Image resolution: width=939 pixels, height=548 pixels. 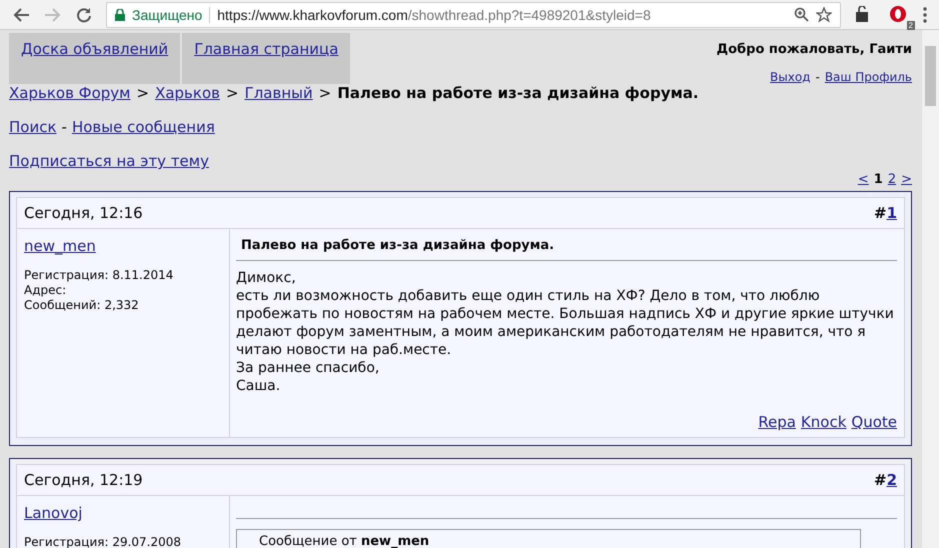 I want to click on quote-header: Сообщение от new_men, so click(x=344, y=541).